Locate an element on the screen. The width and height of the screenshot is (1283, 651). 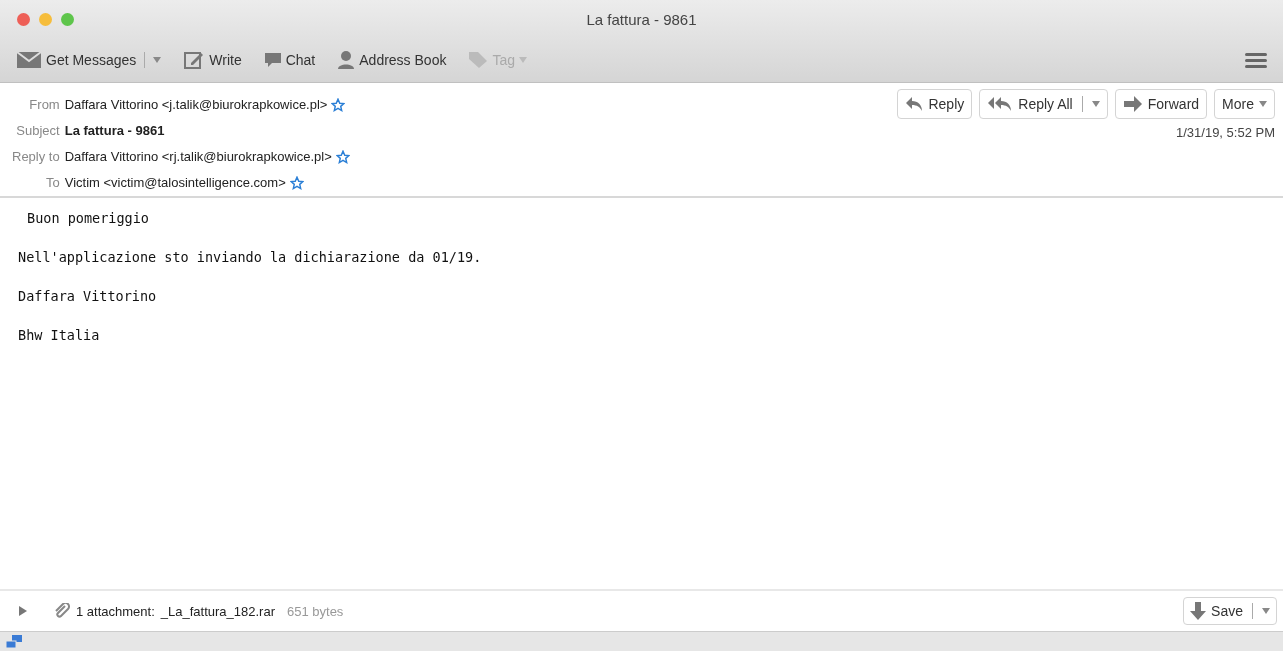
toolbar-button: Write is located at coordinates (212, 60).